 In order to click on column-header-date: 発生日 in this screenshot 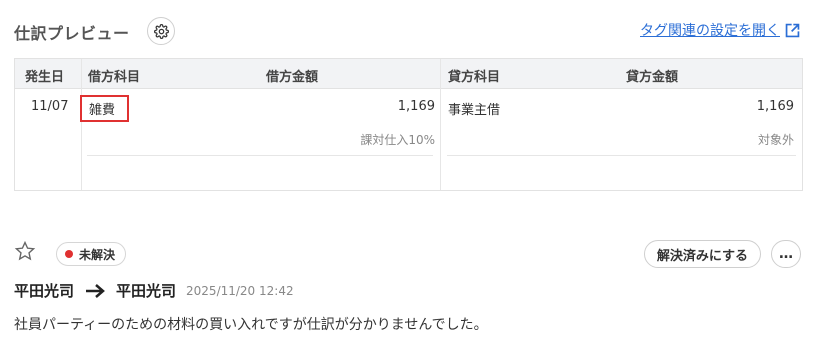, I will do `click(45, 77)`.